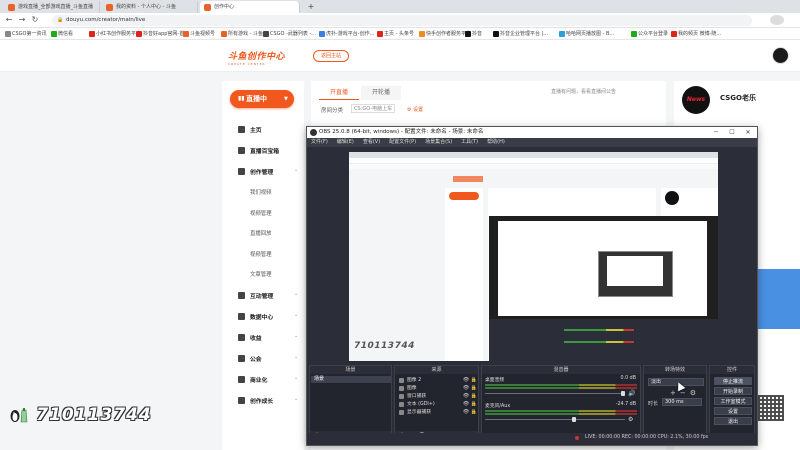 The image size is (800, 450). Describe the element at coordinates (259, 380) in the screenshot. I see `sidebar-item-label: 商业化` at that location.